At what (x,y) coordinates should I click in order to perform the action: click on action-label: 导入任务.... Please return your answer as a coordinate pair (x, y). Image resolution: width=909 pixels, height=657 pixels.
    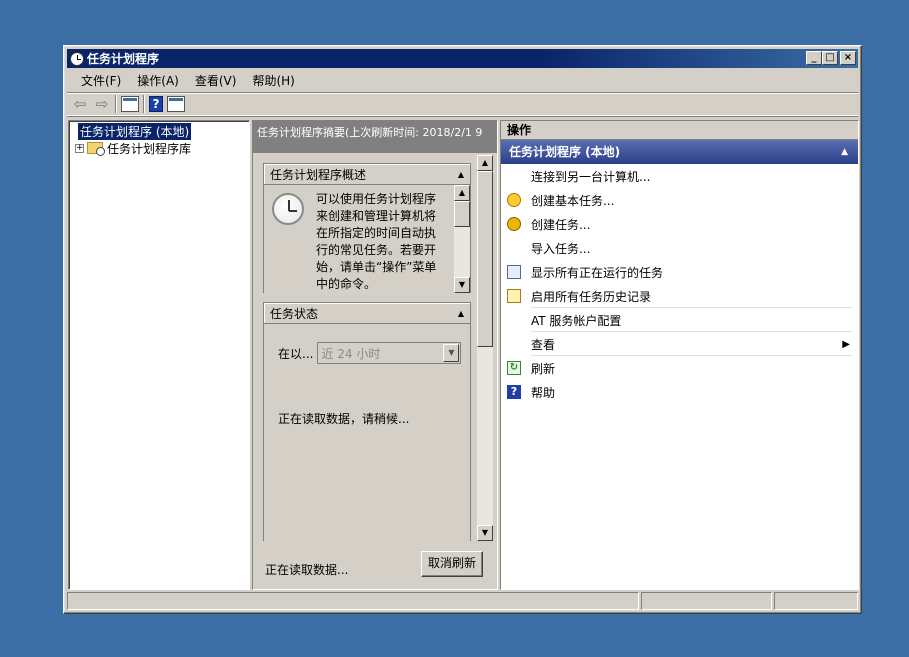
    Looking at the image, I should click on (561, 248).